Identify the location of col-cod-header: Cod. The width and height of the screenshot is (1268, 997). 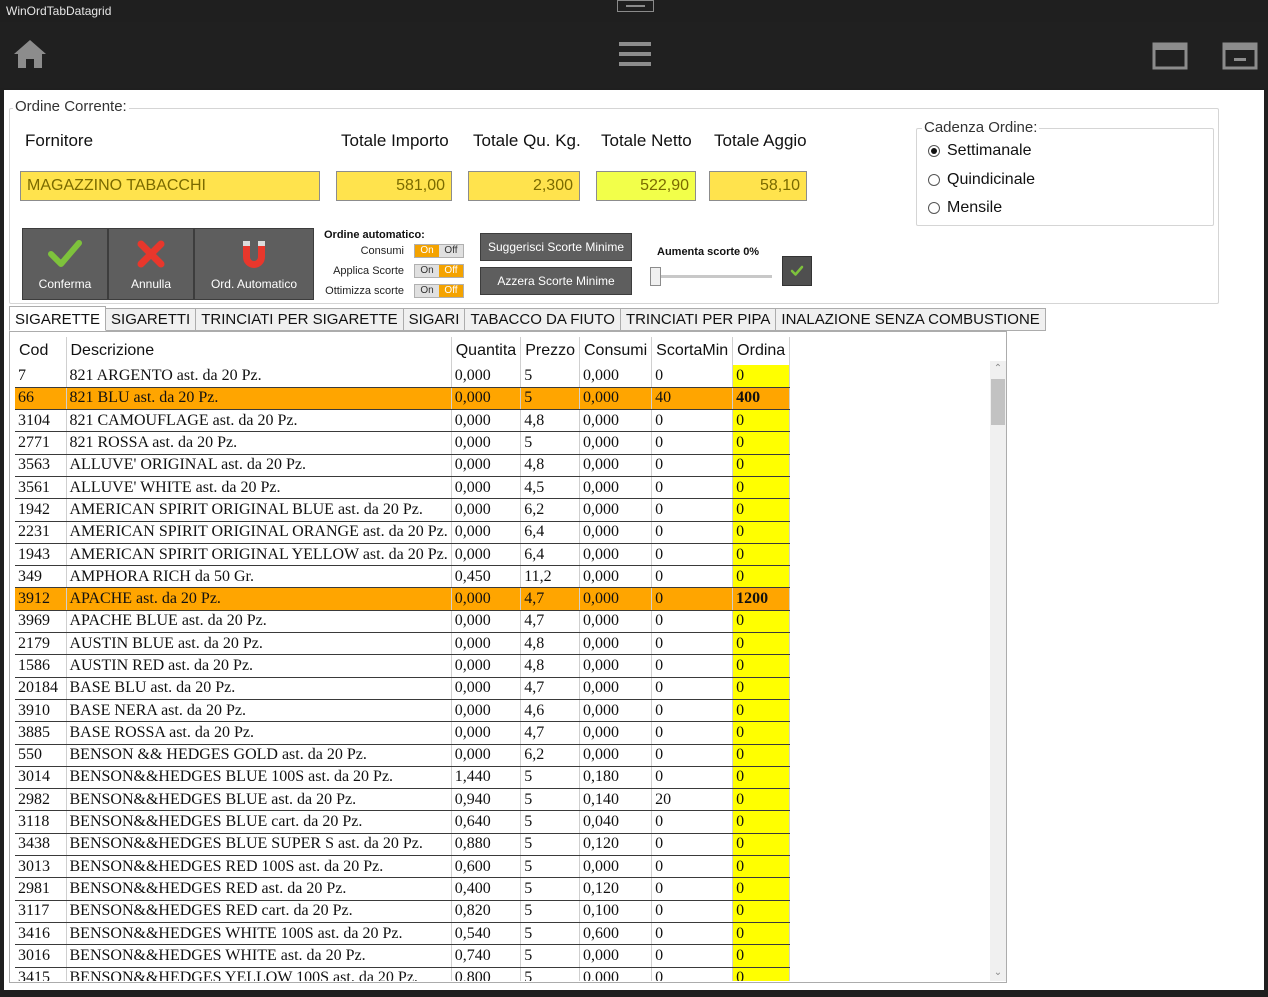
(41, 351).